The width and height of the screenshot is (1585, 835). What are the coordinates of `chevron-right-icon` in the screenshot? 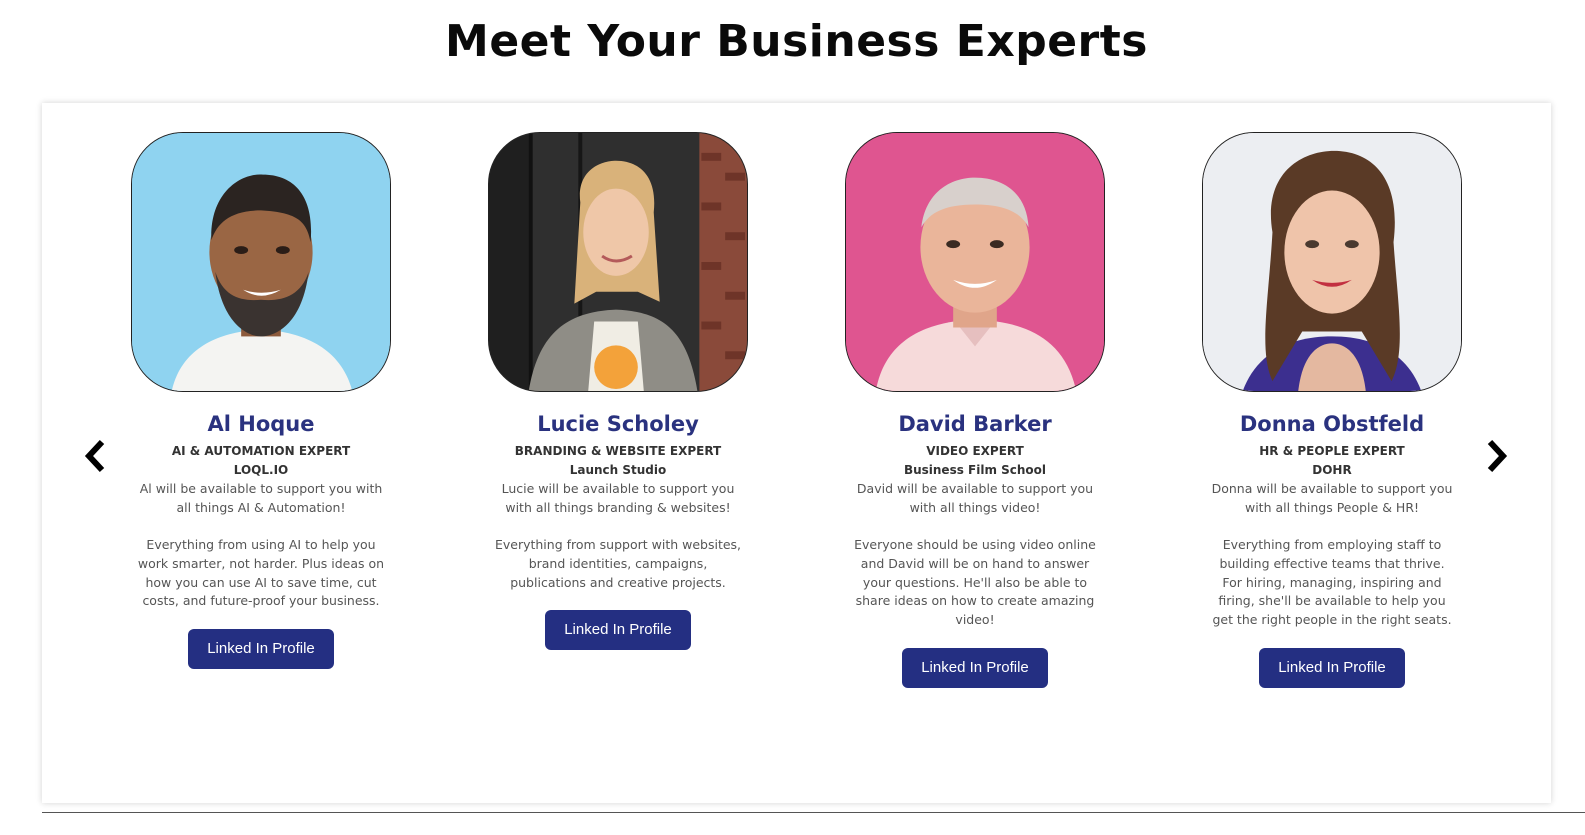 It's located at (1497, 456).